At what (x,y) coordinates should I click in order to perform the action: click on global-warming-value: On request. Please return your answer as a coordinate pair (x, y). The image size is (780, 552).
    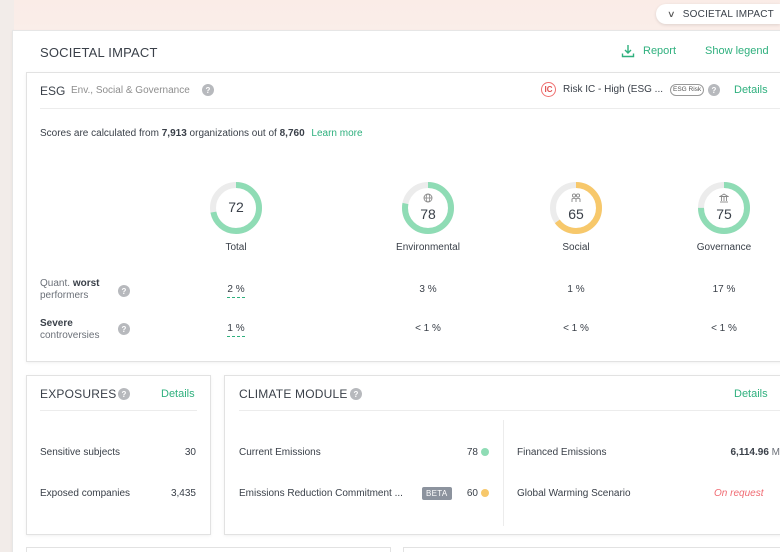
    Looking at the image, I should click on (738, 493).